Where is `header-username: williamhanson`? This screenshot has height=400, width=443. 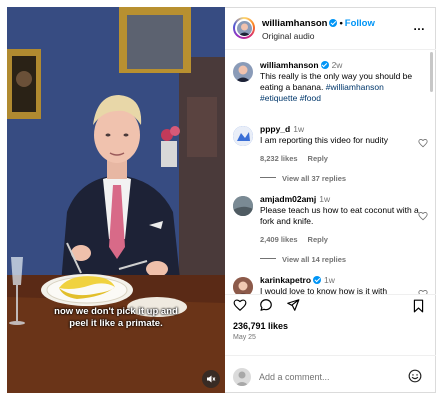
header-username: williamhanson is located at coordinates (294, 23).